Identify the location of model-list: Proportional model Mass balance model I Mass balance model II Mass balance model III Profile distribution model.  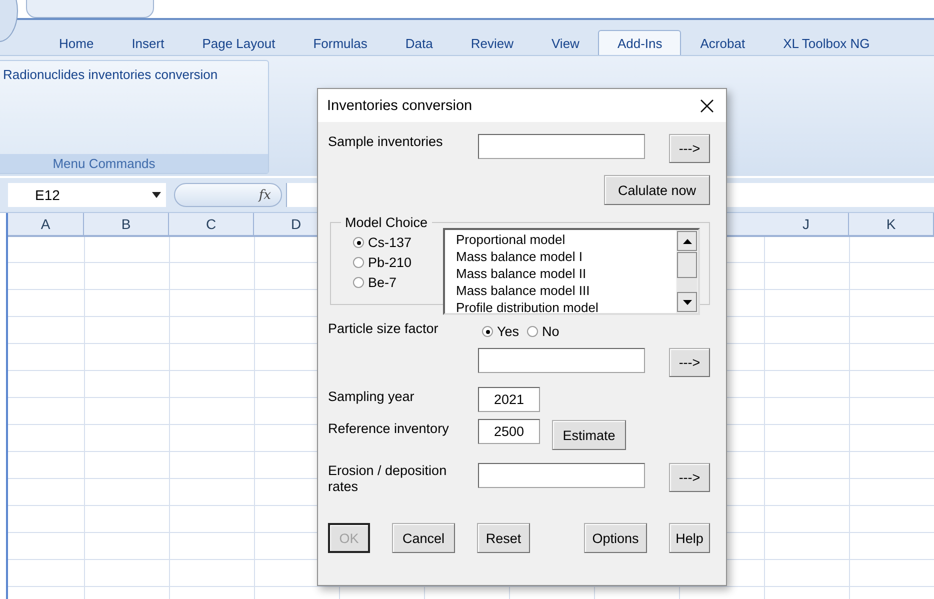
(571, 271).